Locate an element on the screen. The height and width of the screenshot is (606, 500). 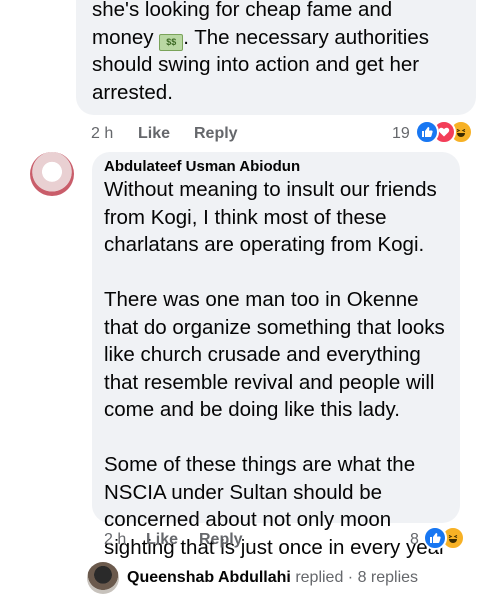
reply-count: 8 replies is located at coordinates (388, 577).